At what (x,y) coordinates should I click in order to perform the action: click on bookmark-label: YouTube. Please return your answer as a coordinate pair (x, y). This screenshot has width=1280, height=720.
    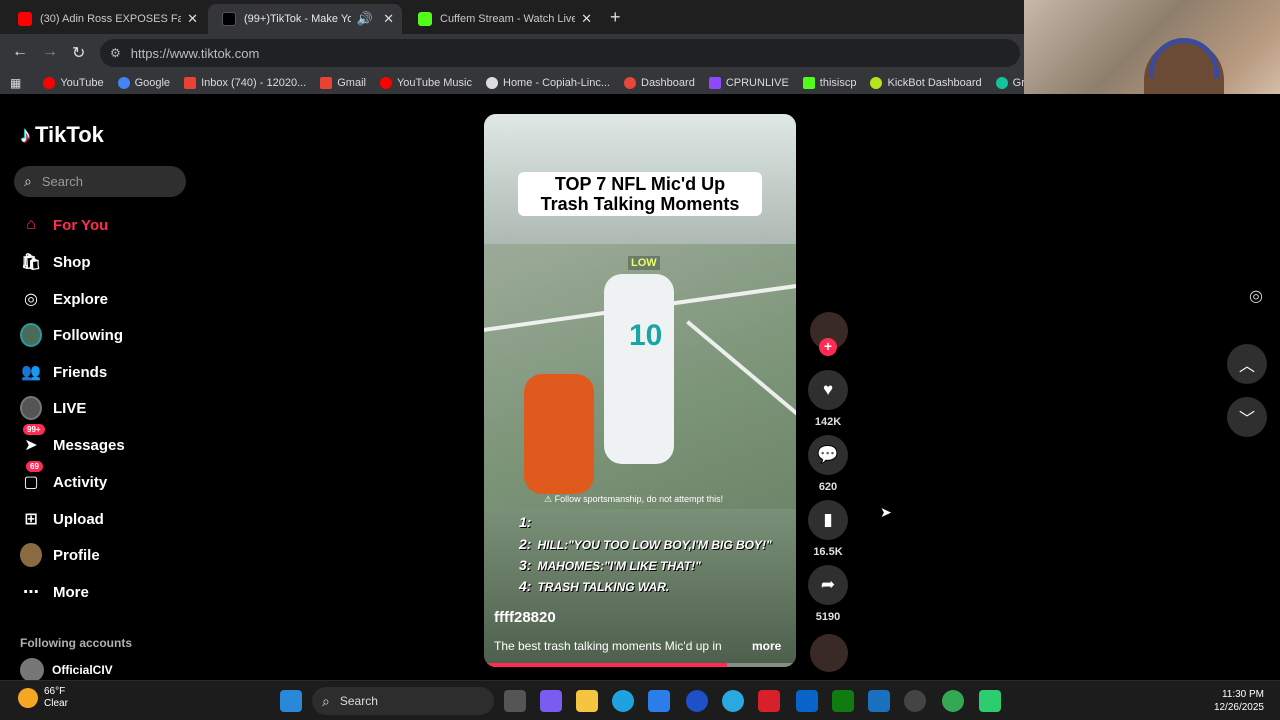
    Looking at the image, I should click on (82, 83).